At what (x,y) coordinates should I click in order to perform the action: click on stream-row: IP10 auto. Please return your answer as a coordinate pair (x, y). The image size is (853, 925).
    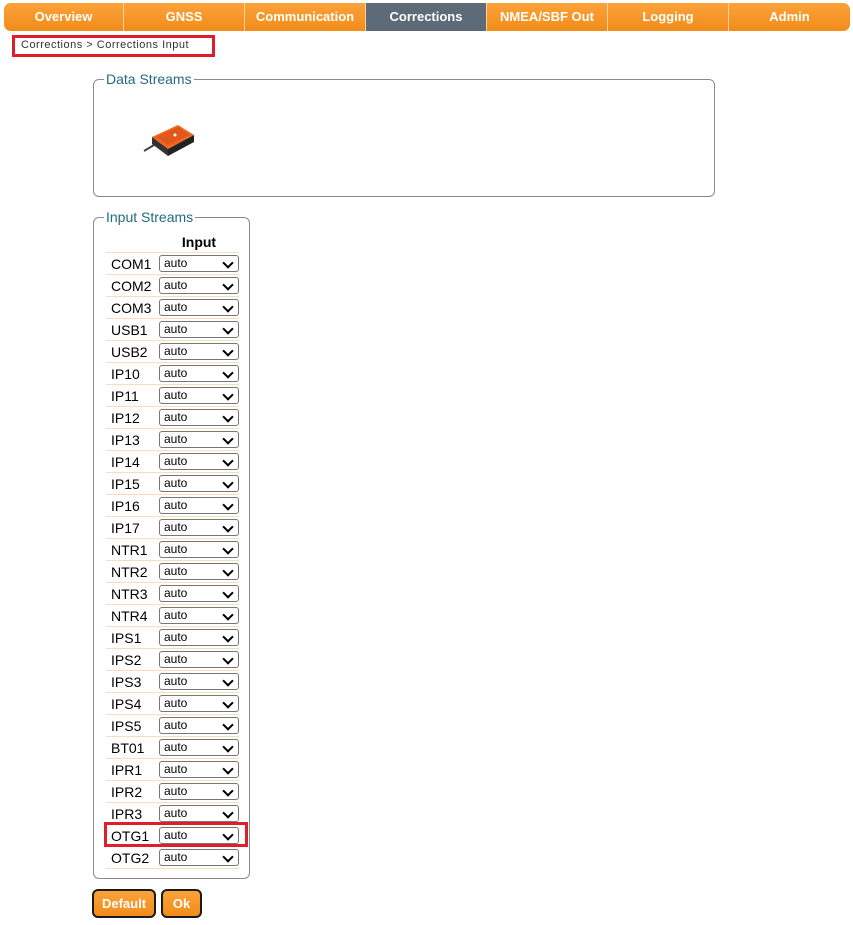
    Looking at the image, I should click on (172, 373).